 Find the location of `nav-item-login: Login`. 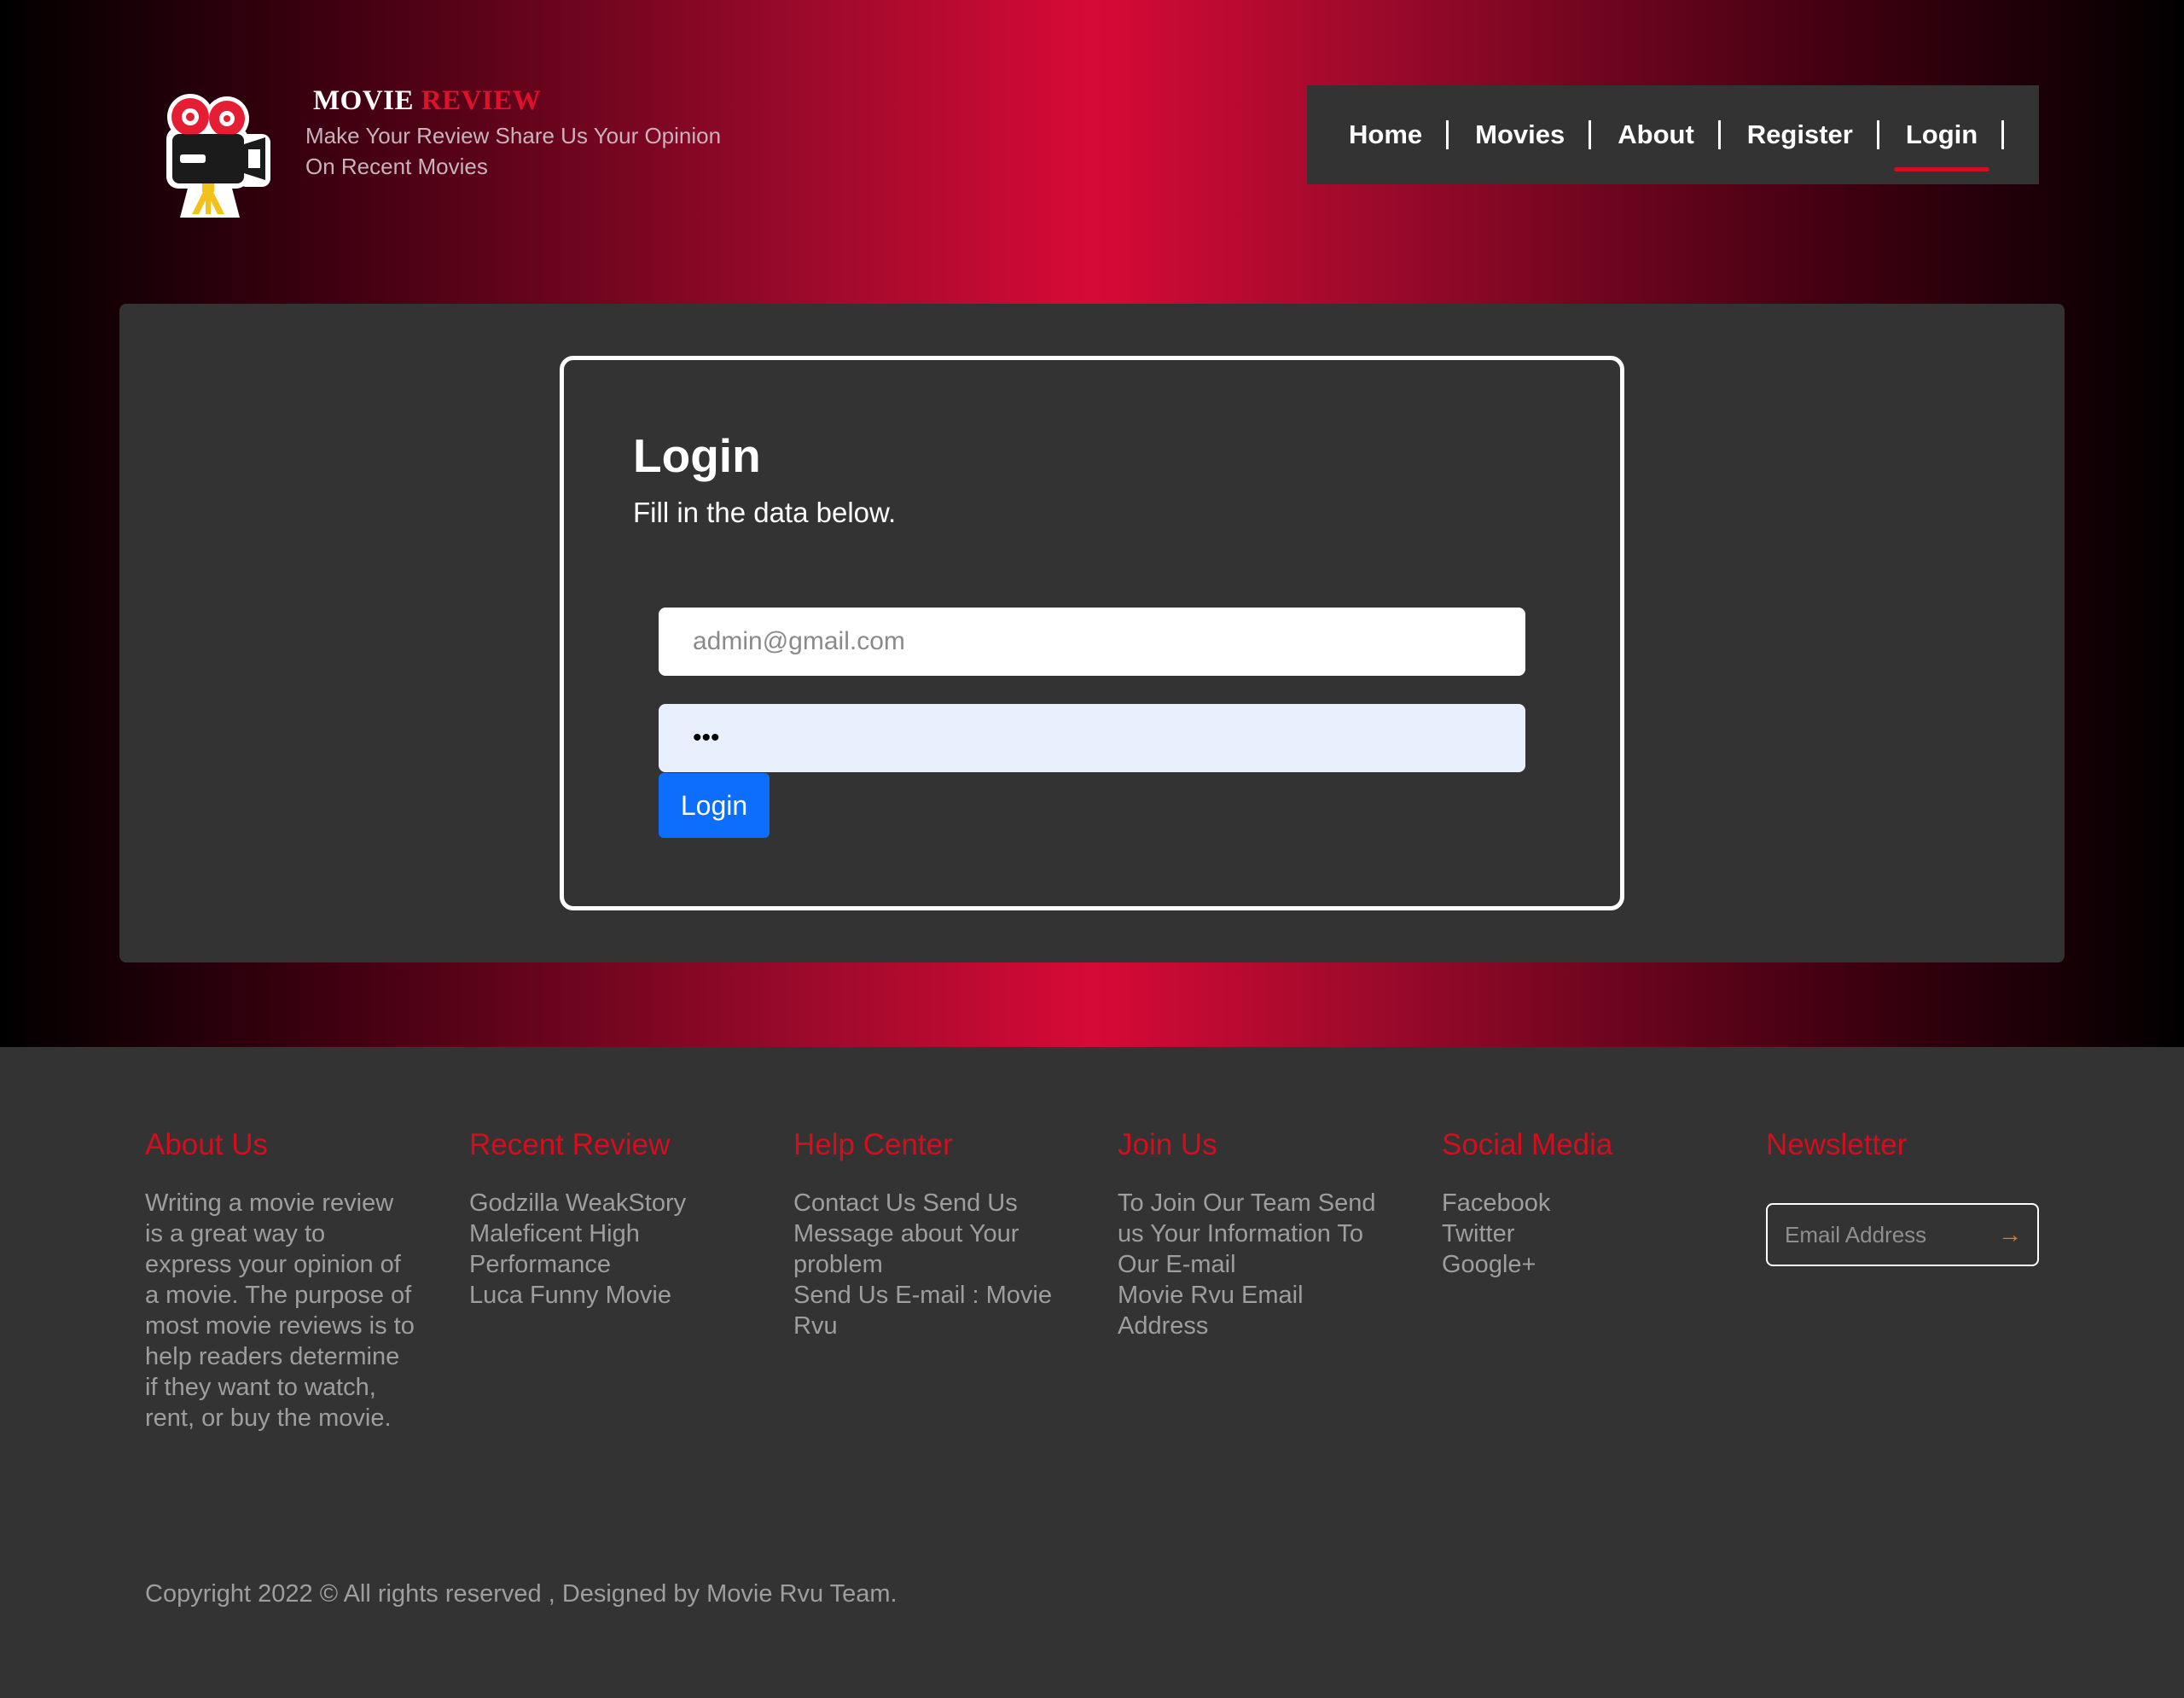

nav-item-login: Login is located at coordinates (1942, 145).